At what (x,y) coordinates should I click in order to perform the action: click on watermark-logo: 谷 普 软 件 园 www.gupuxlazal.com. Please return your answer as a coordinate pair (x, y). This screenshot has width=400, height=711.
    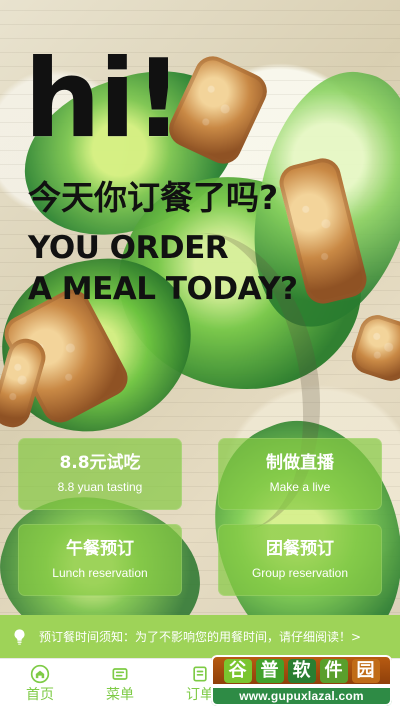
    Looking at the image, I should click on (301, 683).